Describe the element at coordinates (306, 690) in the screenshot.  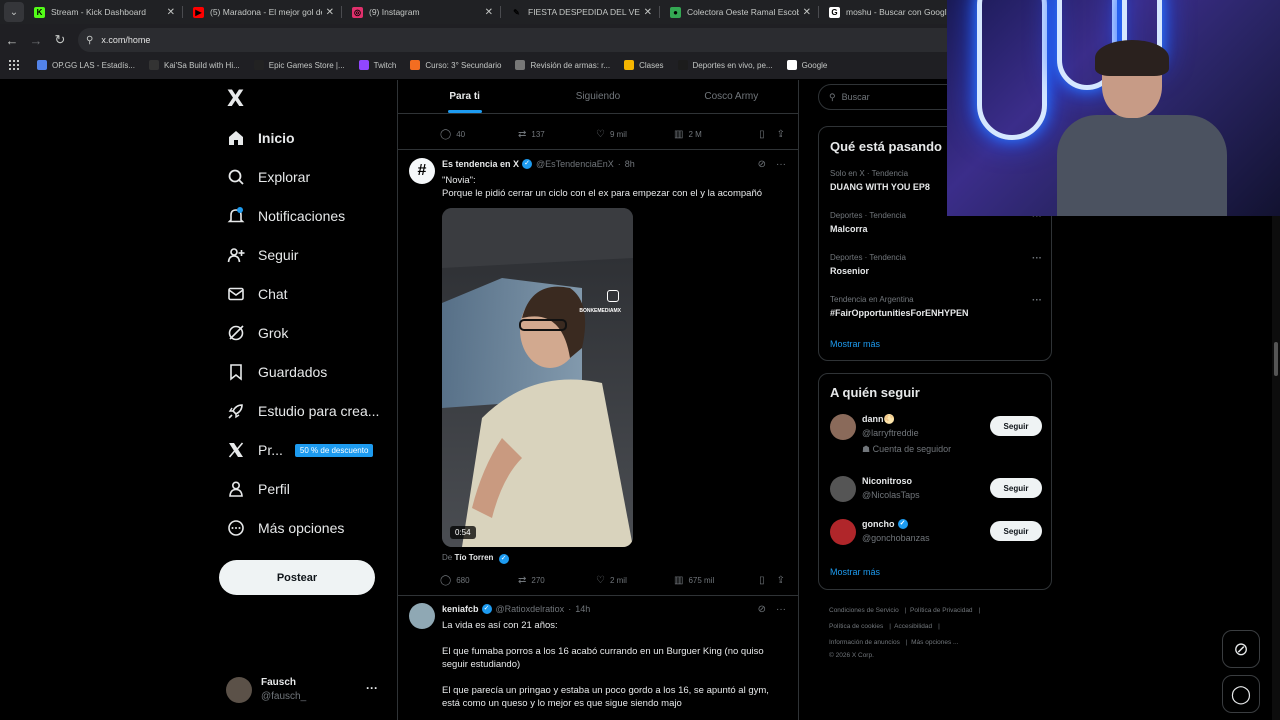
I see `account-switcher: Fausch @fausch_ ···` at that location.